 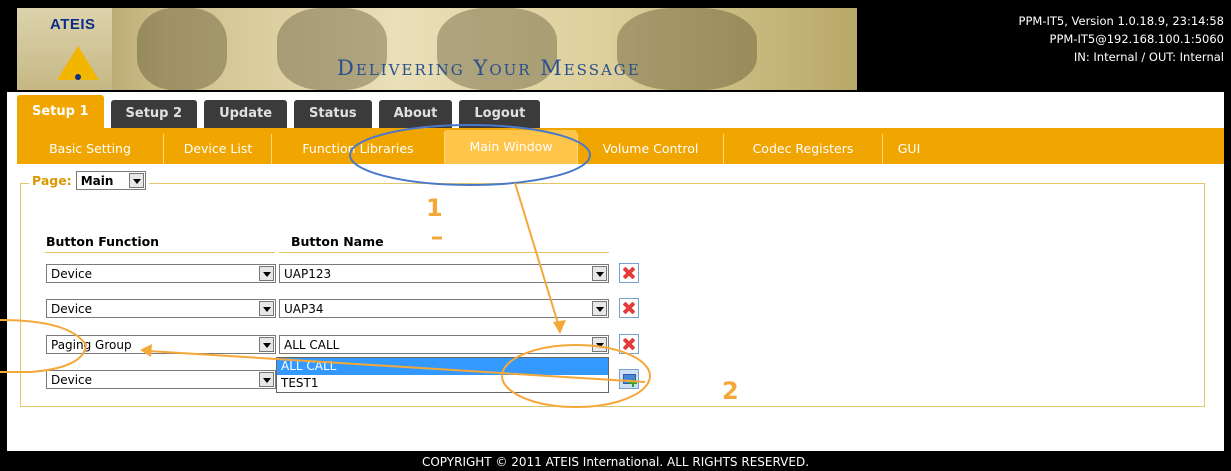 What do you see at coordinates (444, 344) in the screenshot?
I see `name-select: ALL CALL` at bounding box center [444, 344].